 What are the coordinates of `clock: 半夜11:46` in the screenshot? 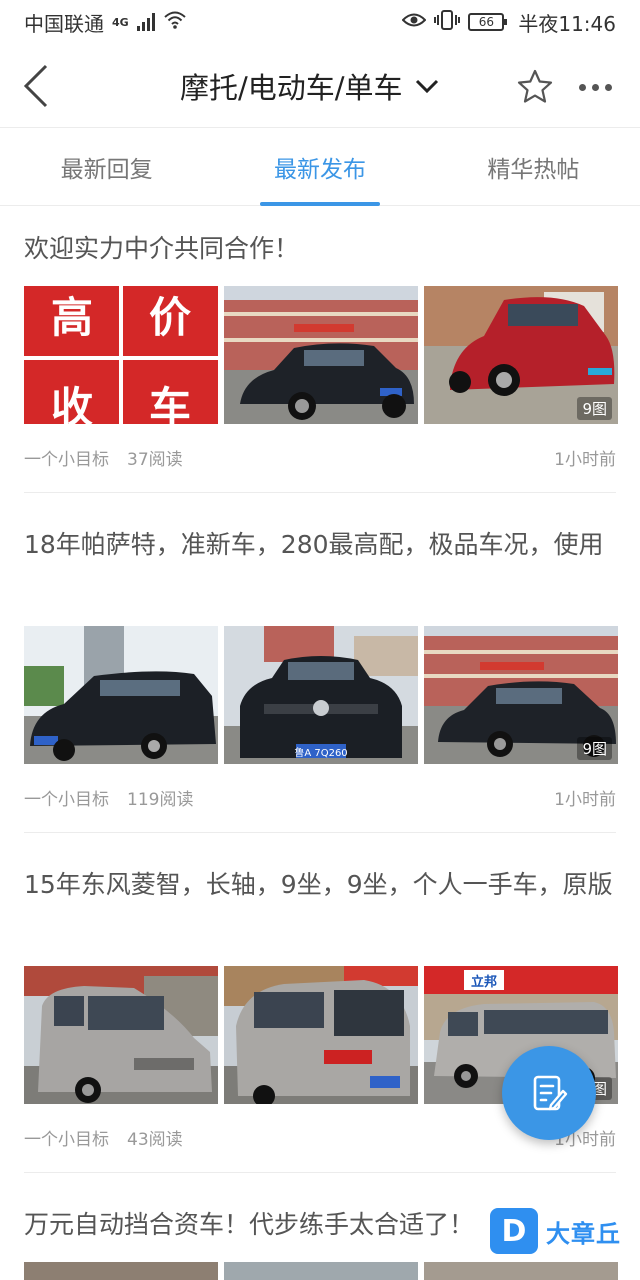 It's located at (567, 23).